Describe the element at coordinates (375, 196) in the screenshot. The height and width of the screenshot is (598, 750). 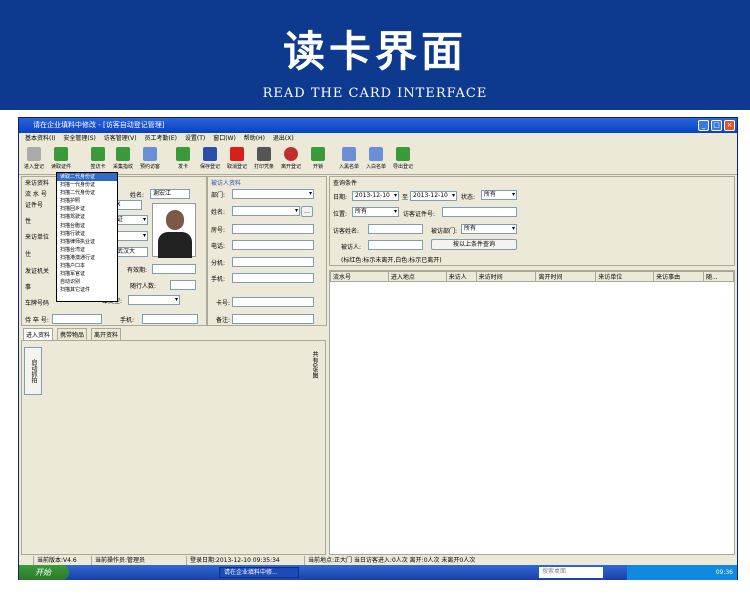
I see `date-from-select: 2013-12-10` at that location.